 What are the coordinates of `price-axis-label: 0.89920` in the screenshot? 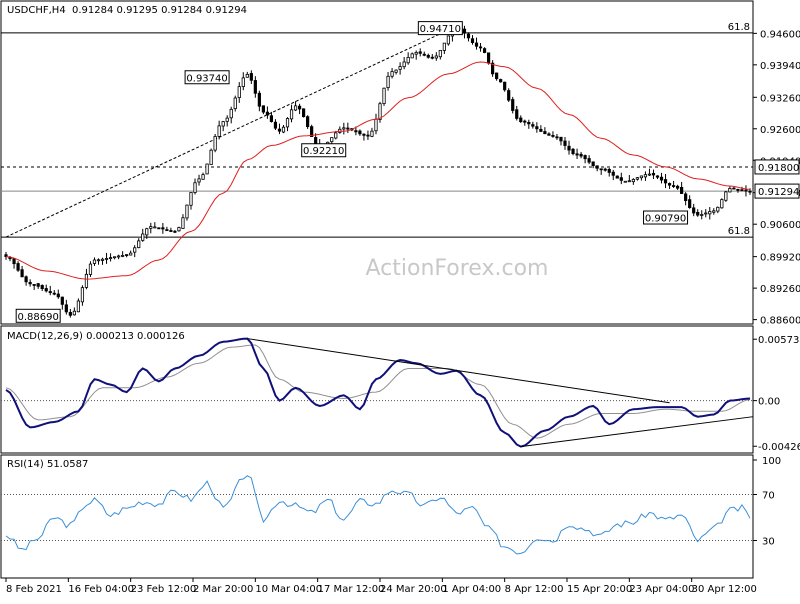 It's located at (780, 258).